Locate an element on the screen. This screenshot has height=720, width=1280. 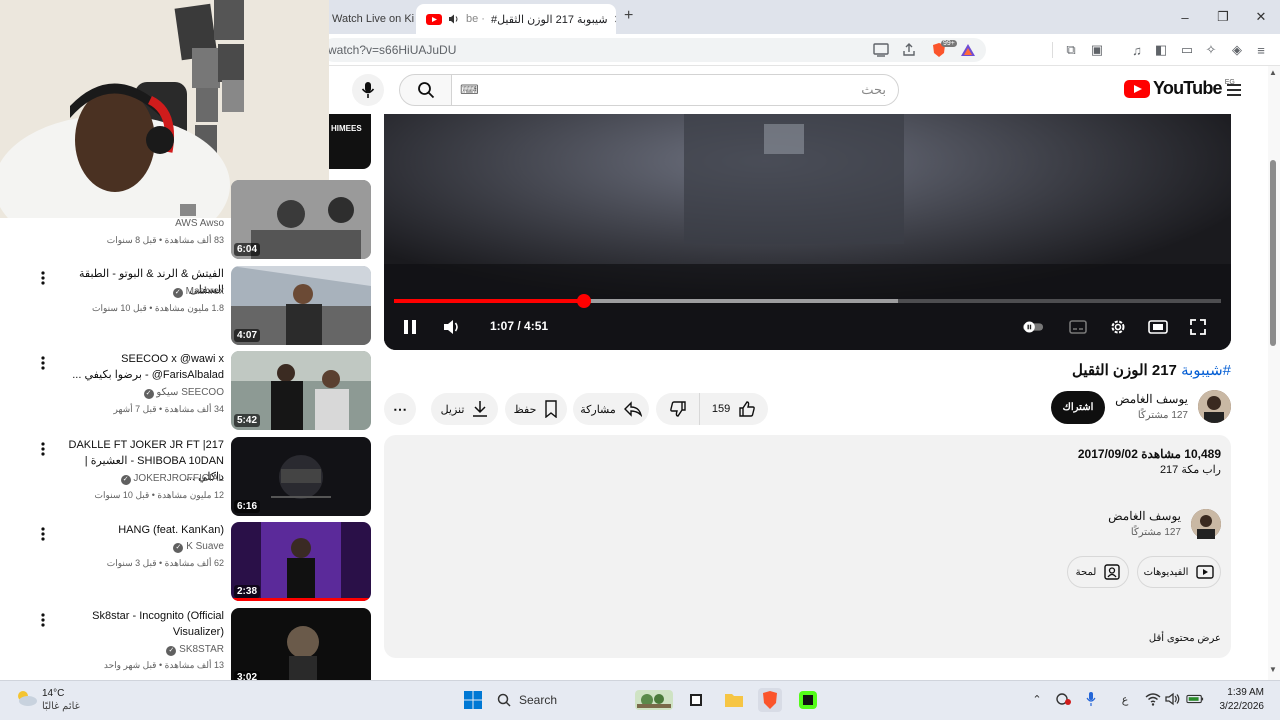
share-icon is located at coordinates (909, 50).